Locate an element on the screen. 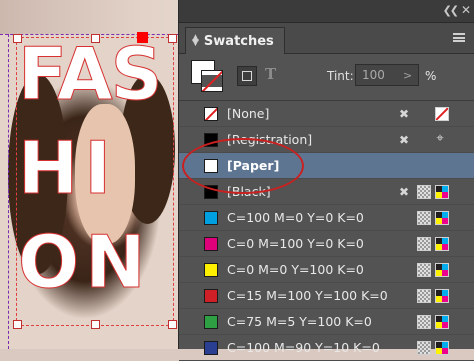 The image size is (474, 361). swatch-row-green: C=75 M=5 Y=100 K=0 is located at coordinates (326, 322).